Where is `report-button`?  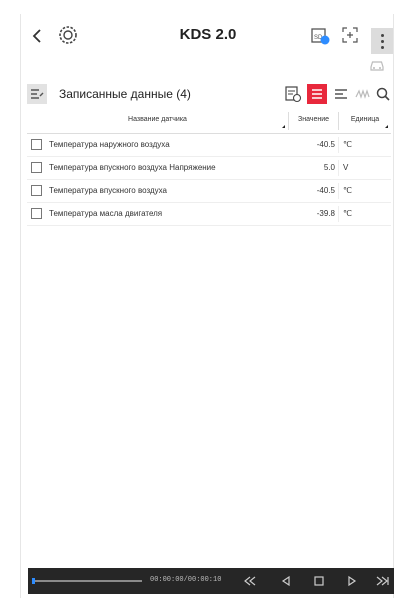 report-button is located at coordinates (293, 94).